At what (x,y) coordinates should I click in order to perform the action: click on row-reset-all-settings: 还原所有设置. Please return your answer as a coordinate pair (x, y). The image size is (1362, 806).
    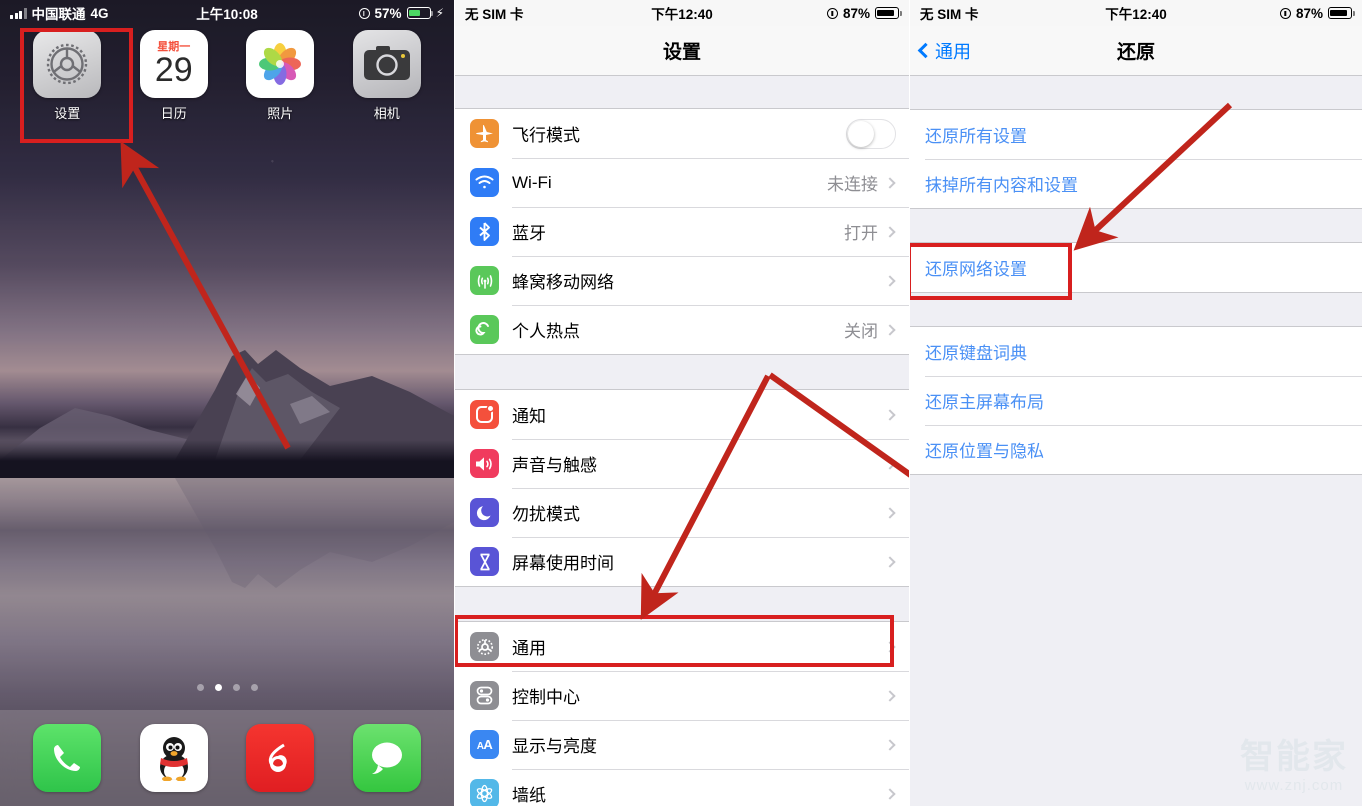
    Looking at the image, I should click on (1136, 134).